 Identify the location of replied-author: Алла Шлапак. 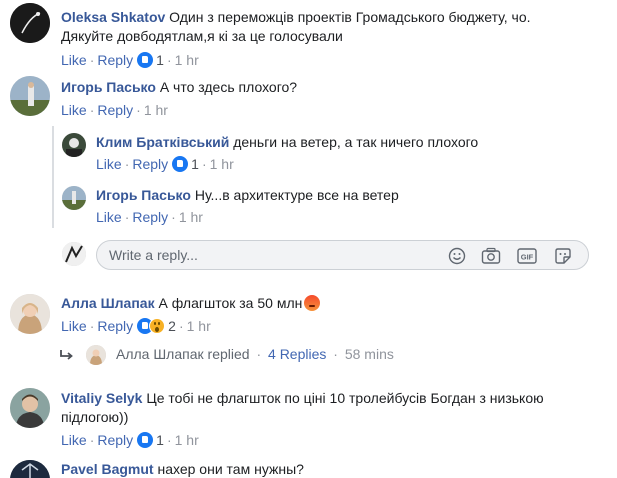
(160, 354).